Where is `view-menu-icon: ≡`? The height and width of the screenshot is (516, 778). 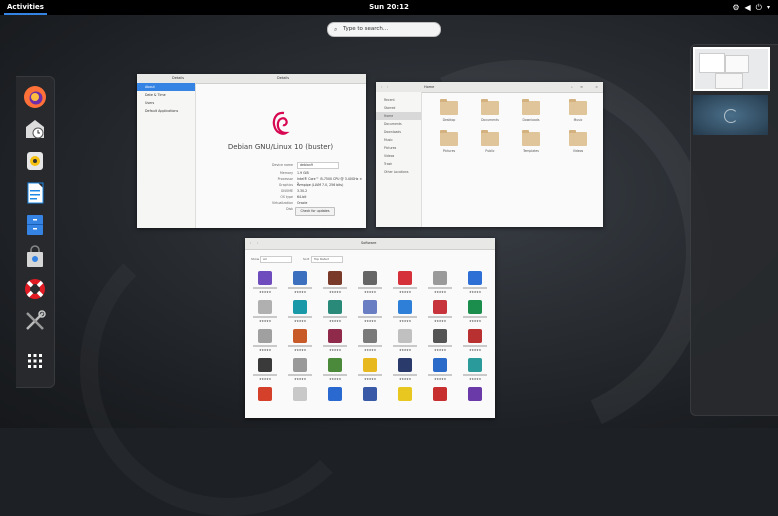
view-menu-icon: ≡ is located at coordinates (581, 87).